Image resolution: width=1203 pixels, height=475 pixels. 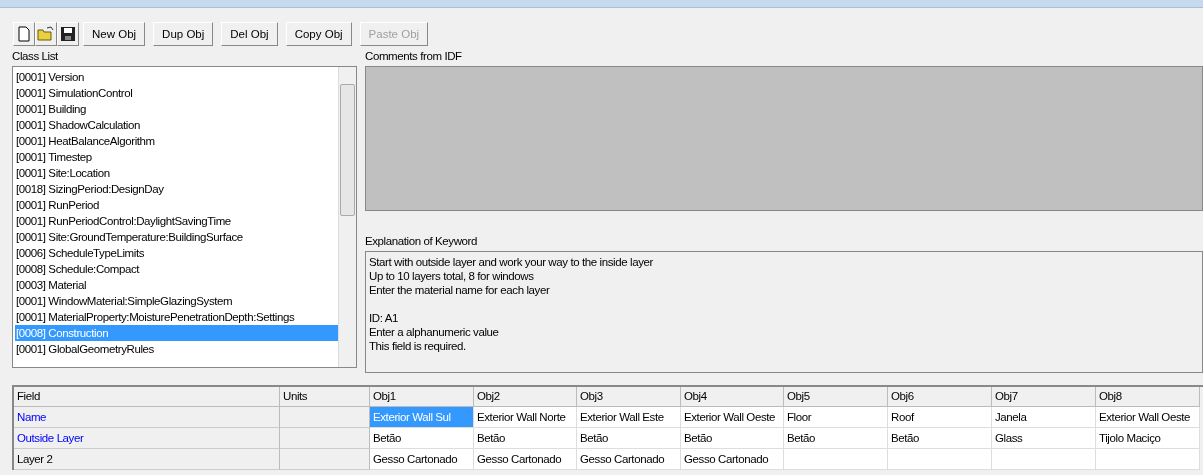 I want to click on column-header: Obj7, so click(x=1044, y=397).